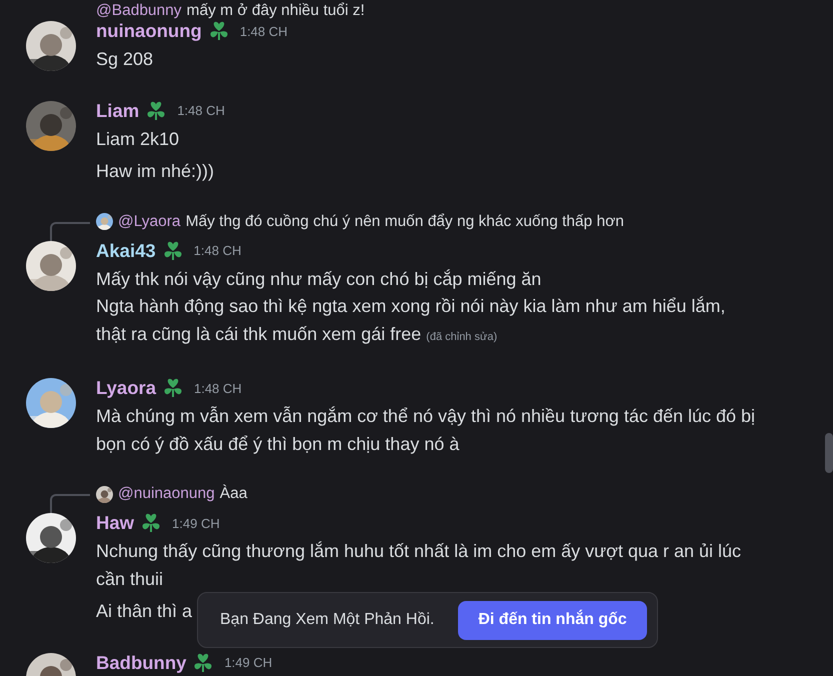  I want to click on message-text: Nchung thấy cũng thương lắm huhu tốt nhất là im cho em ấy vượt qua r an ủi lúc cần thuii, so click(419, 565).